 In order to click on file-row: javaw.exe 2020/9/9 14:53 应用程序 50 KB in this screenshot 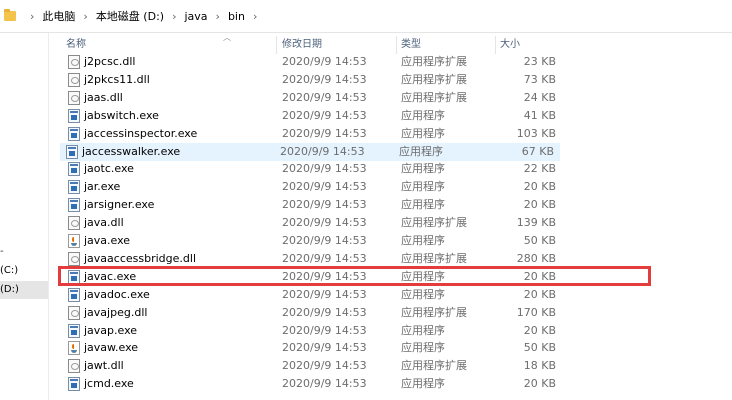, I will do `click(310, 348)`.